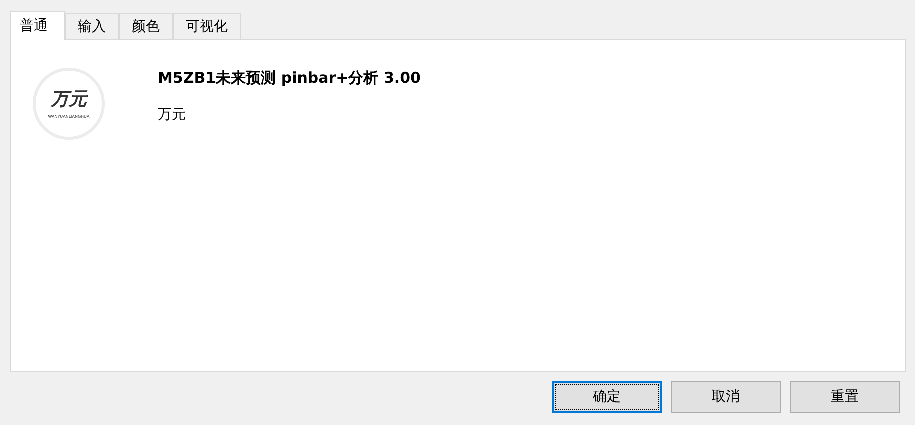  What do you see at coordinates (607, 397) in the screenshot?
I see `dialog-button: 确定` at bounding box center [607, 397].